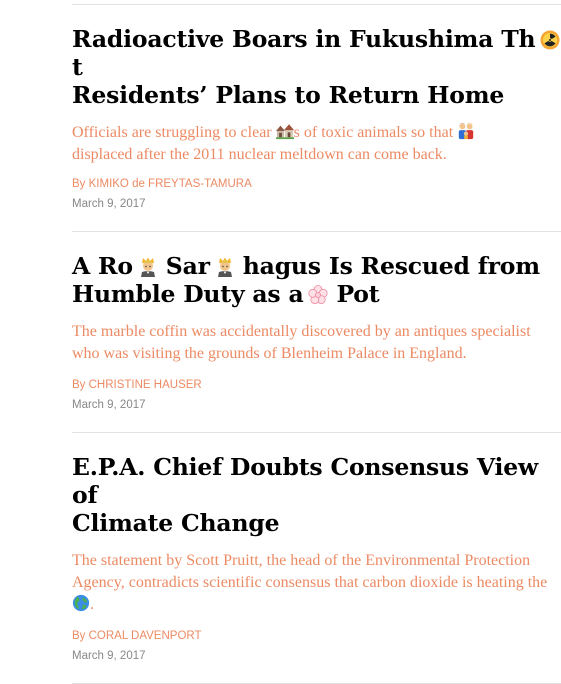 This screenshot has width=561, height=684. Describe the element at coordinates (81, 603) in the screenshot. I see `globe-emoji-icon` at that location.